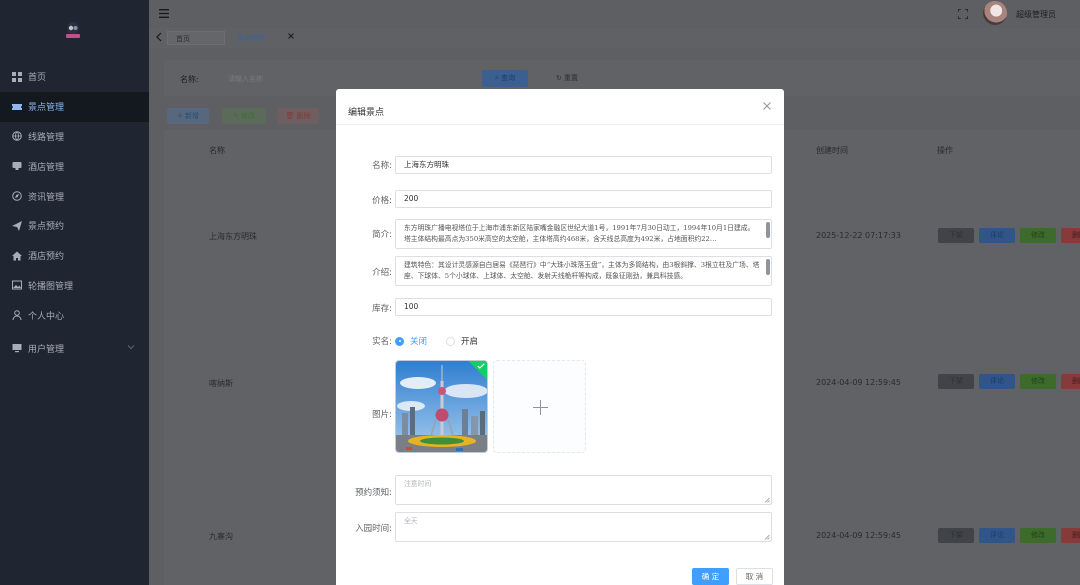  What do you see at coordinates (710, 576) in the screenshot?
I see `confirm-button: 确 定` at bounding box center [710, 576].